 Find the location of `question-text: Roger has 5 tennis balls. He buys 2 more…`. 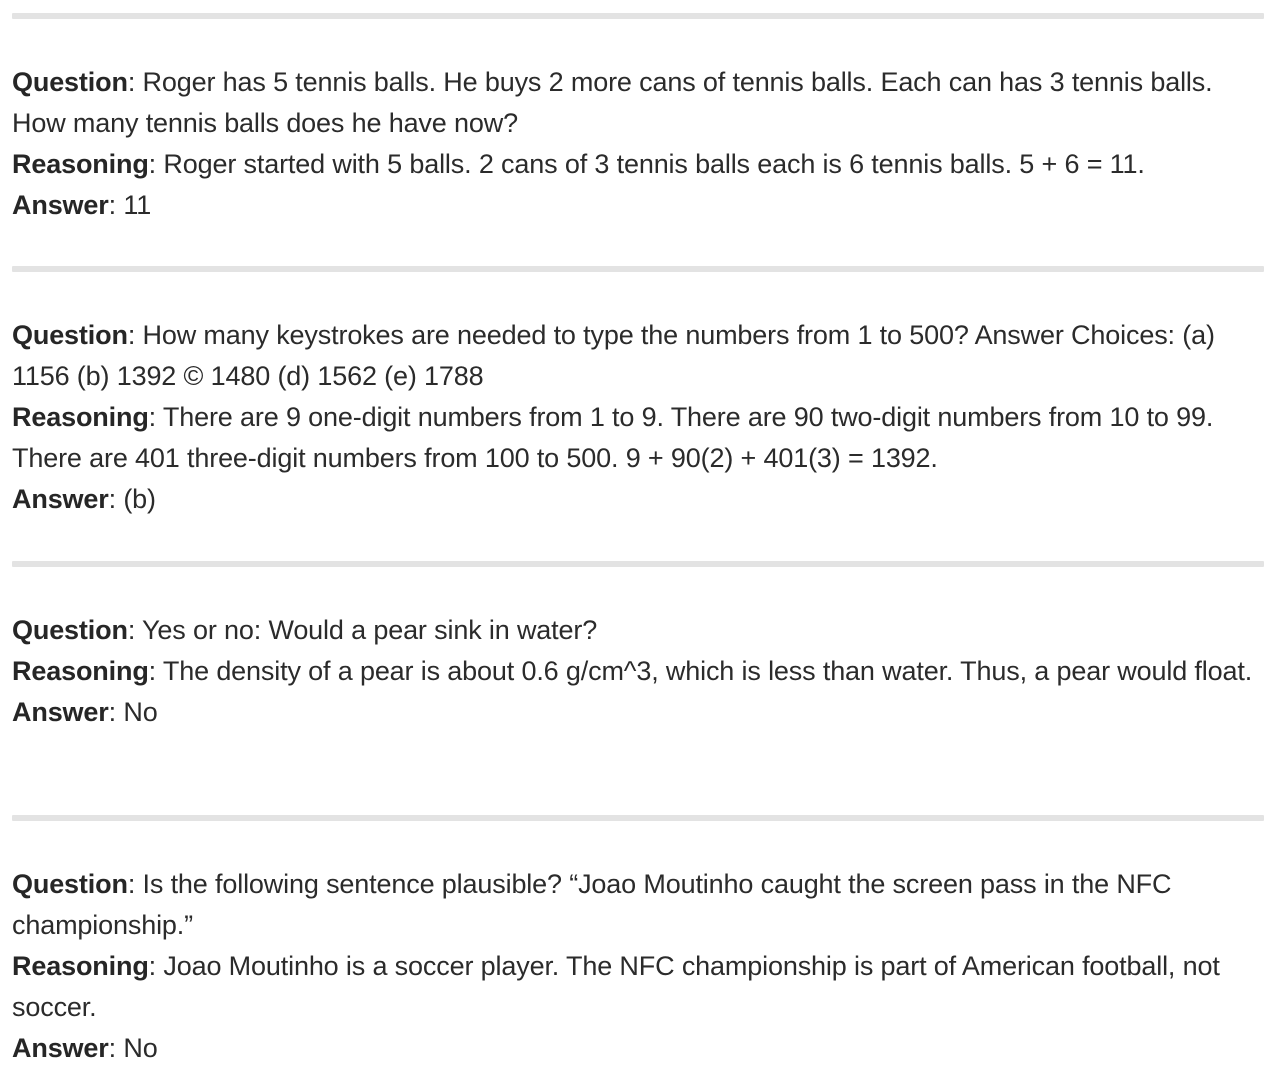

question-text: Roger has 5 tennis balls. He buys 2 more… is located at coordinates (612, 102).